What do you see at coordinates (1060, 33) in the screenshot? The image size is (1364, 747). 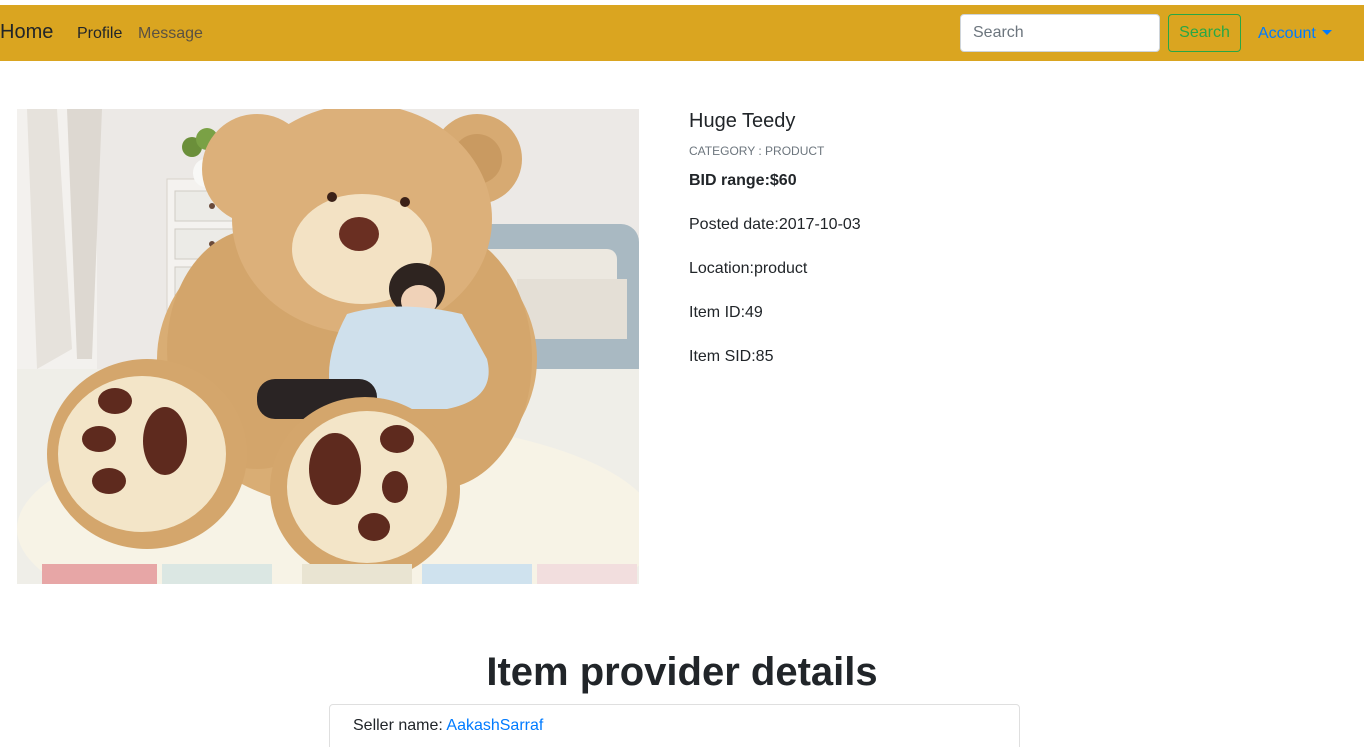 I see `search-input` at bounding box center [1060, 33].